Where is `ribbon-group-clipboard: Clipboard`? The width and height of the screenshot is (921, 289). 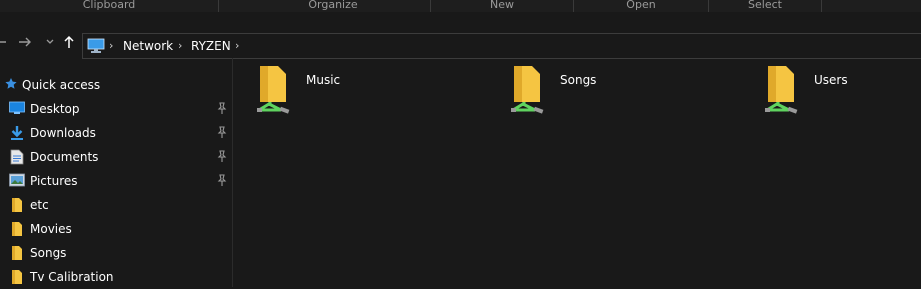 ribbon-group-clipboard: Clipboard is located at coordinates (109, 5).